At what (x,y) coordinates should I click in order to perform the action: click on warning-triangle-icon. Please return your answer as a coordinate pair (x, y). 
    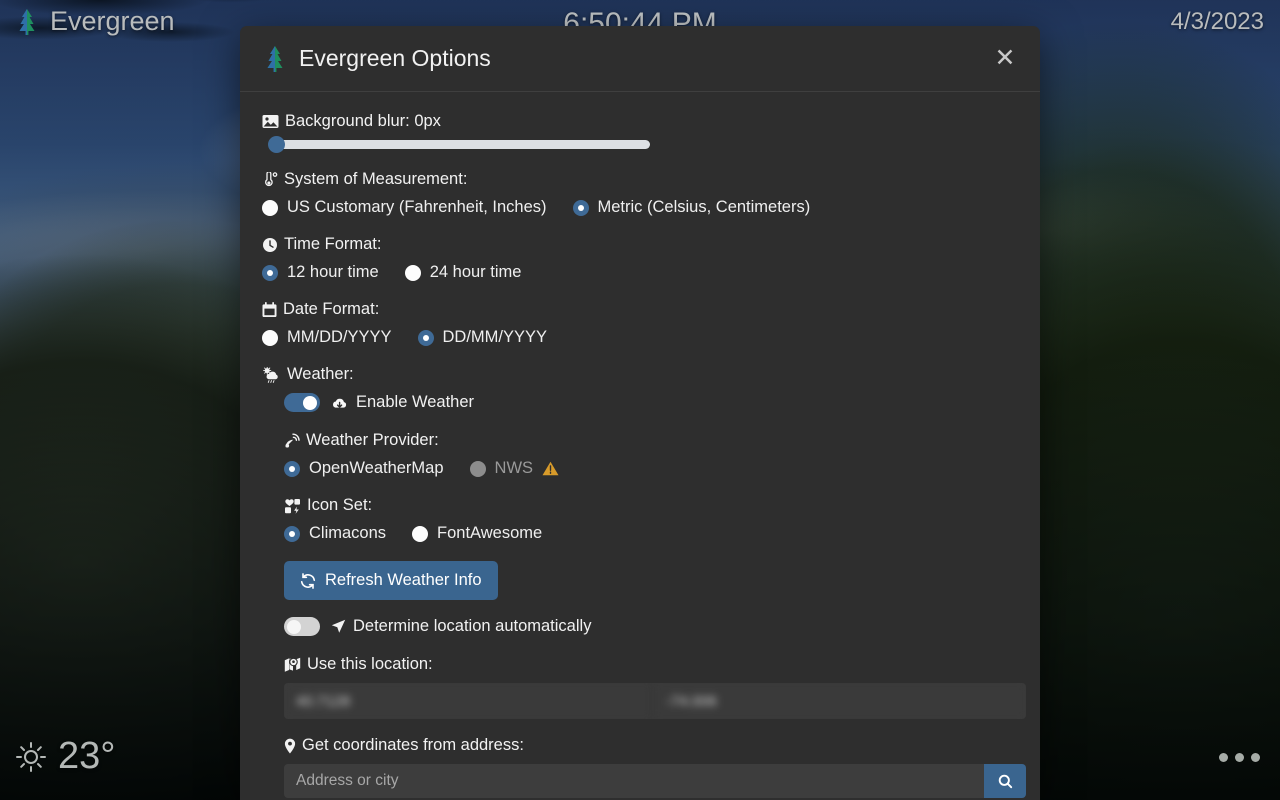
    Looking at the image, I should click on (550, 468).